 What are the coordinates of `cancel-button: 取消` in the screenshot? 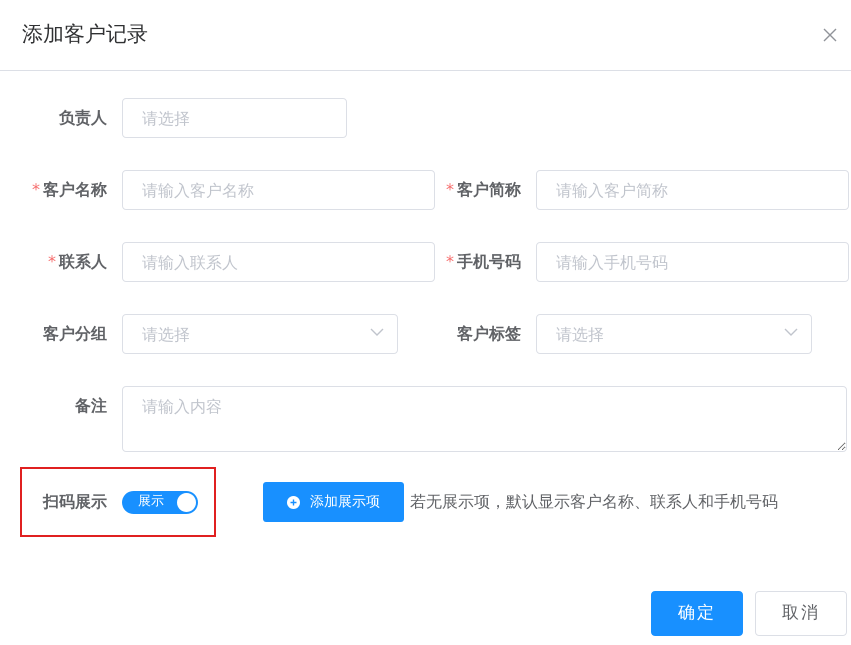 It's located at (801, 613).